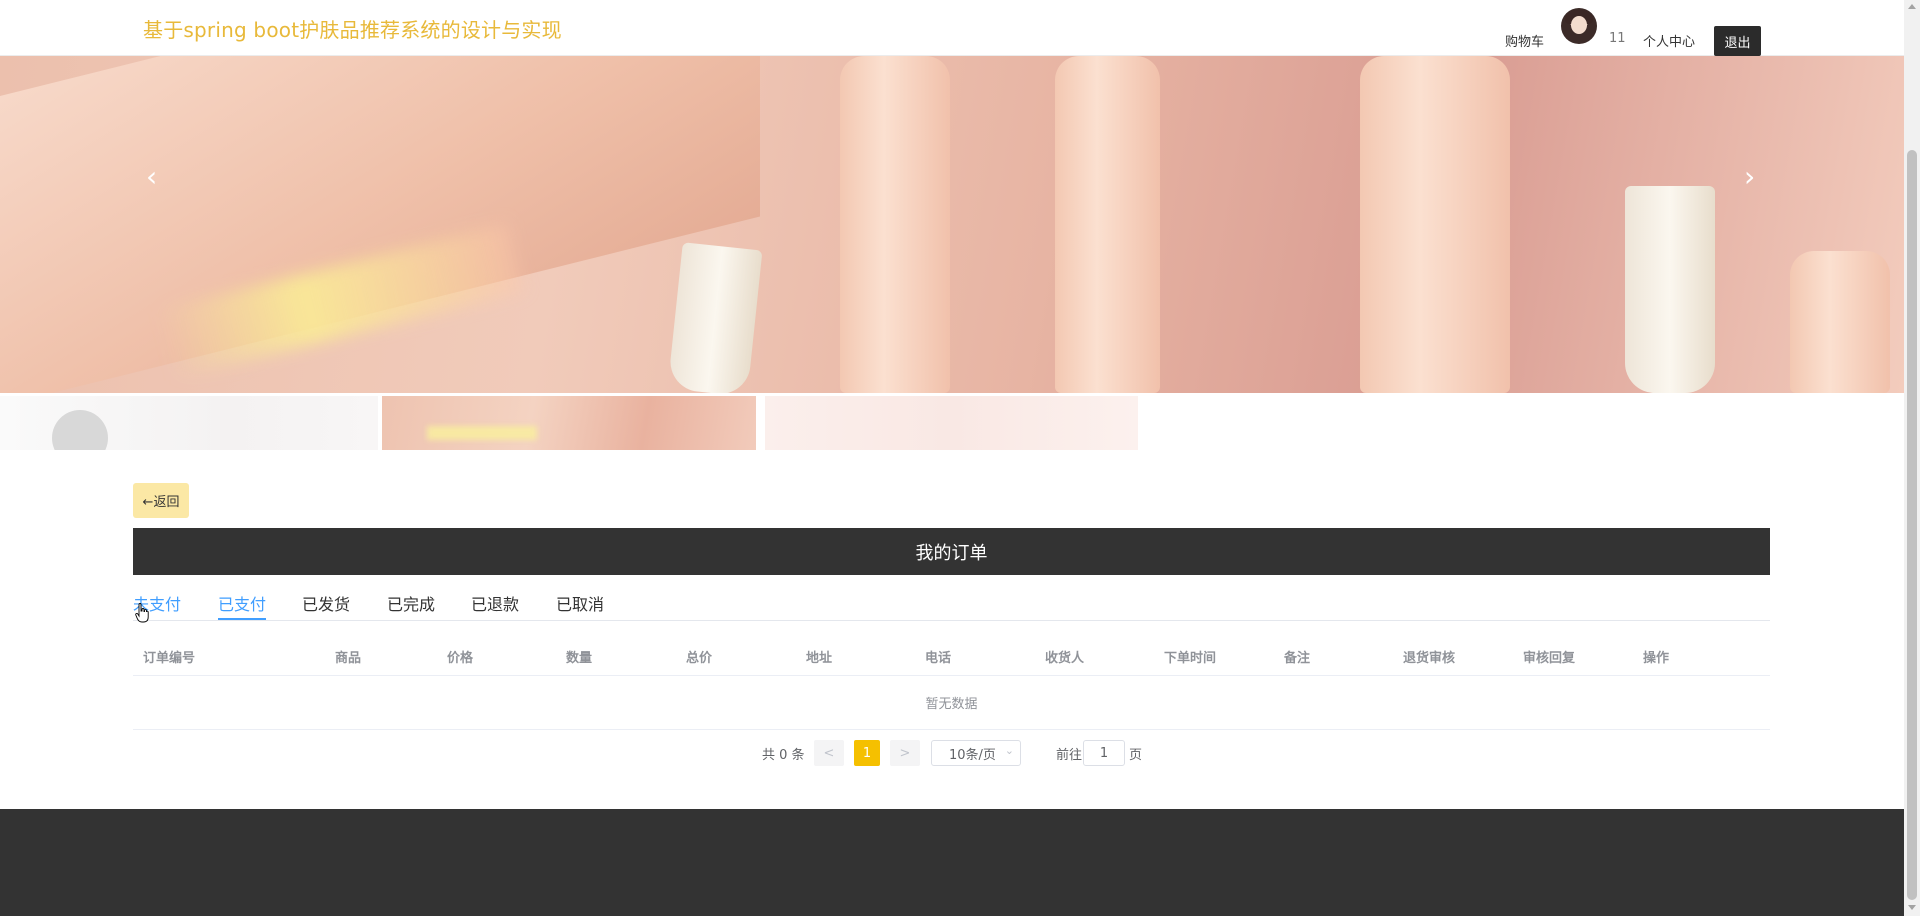  What do you see at coordinates (829, 753) in the screenshot?
I see `prev-page-button: <` at bounding box center [829, 753].